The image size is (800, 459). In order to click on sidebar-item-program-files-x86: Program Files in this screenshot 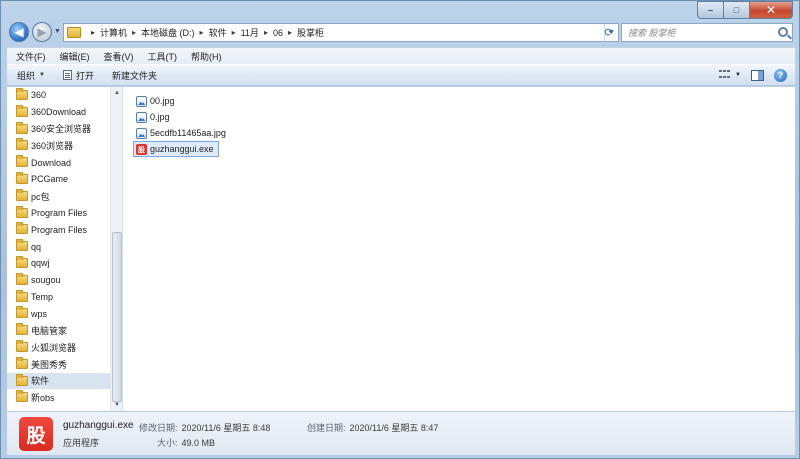, I will do `click(59, 229)`.